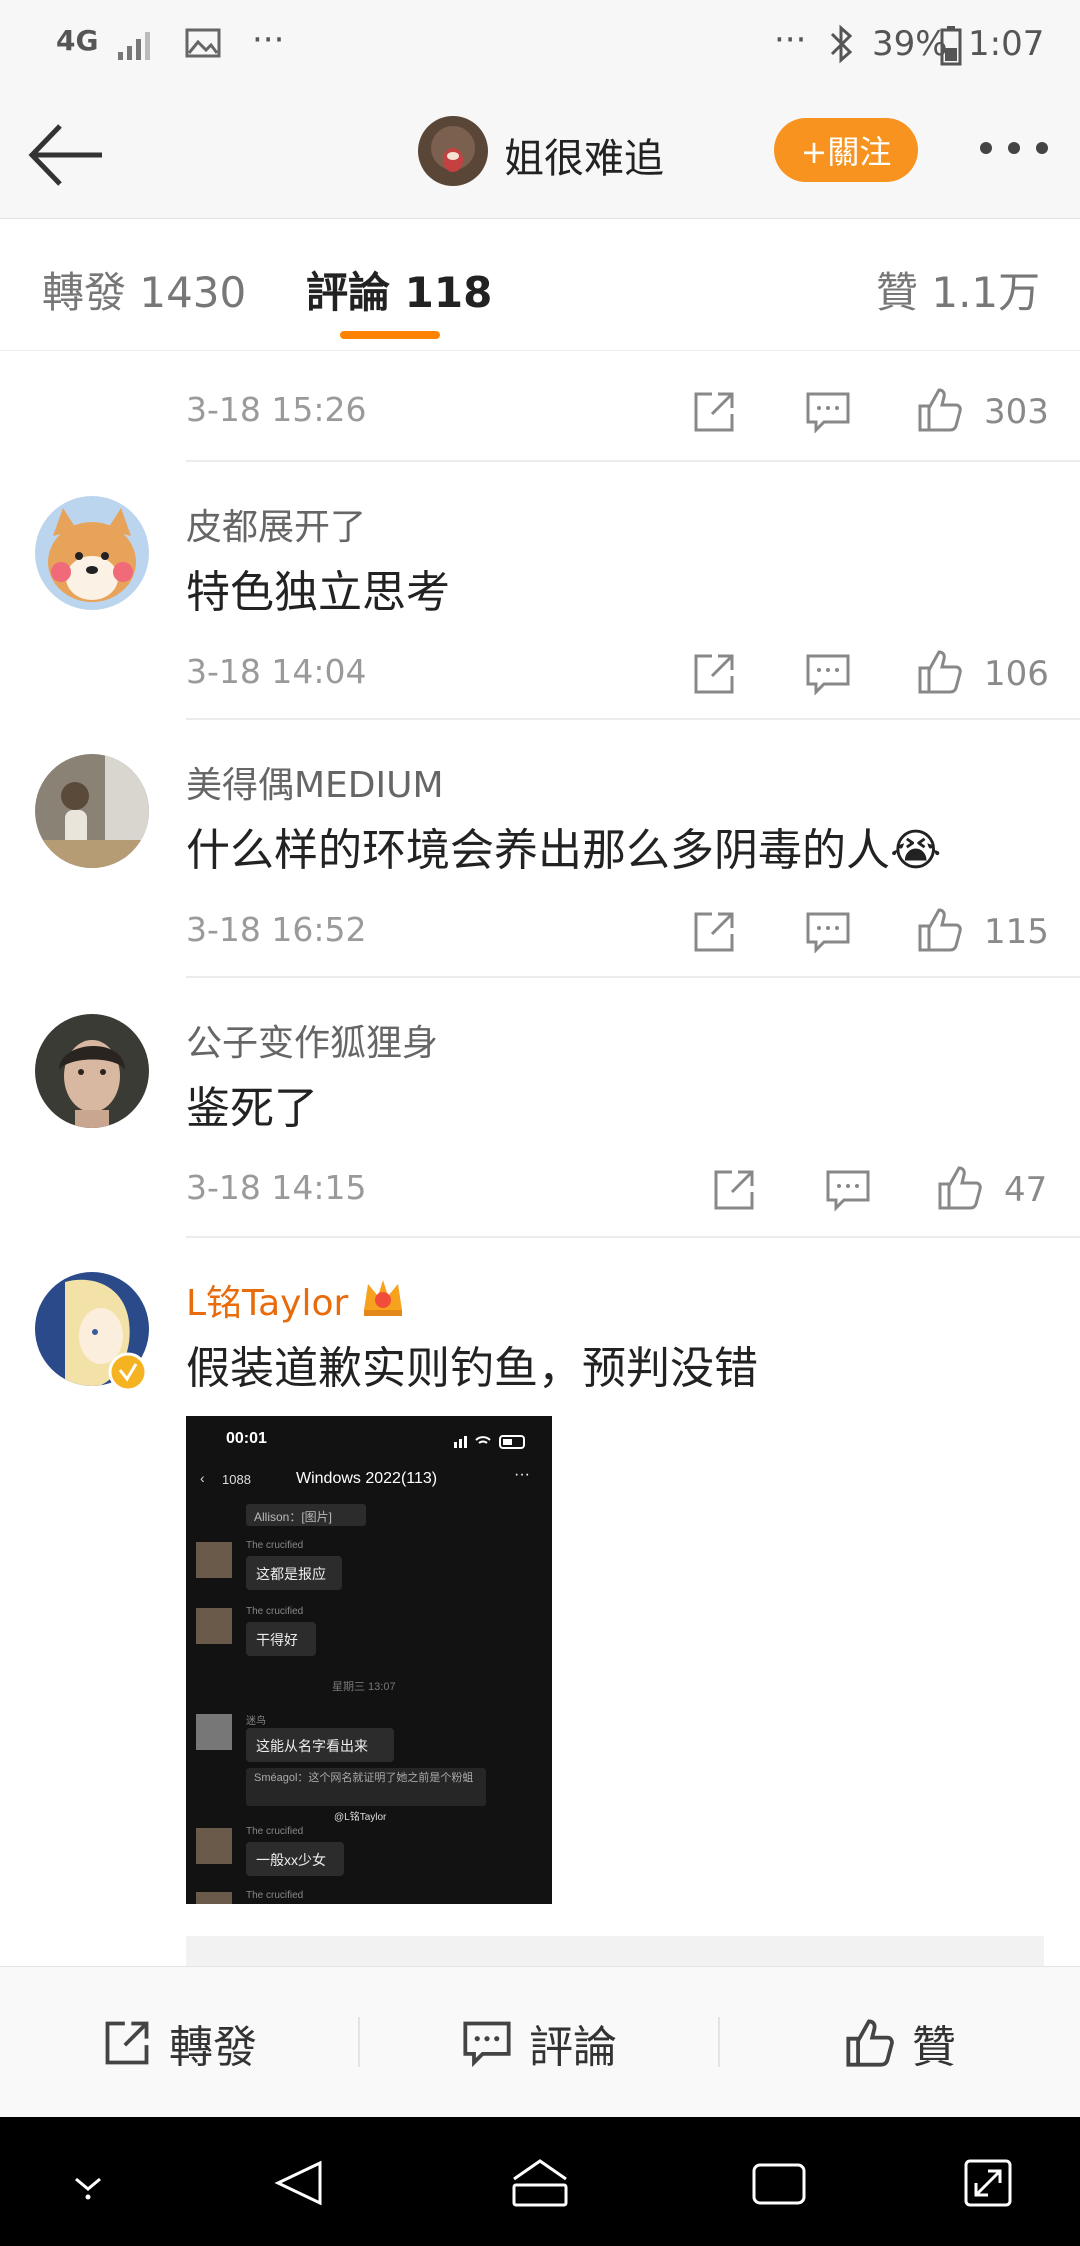 This screenshot has width=1080, height=2246. Describe the element at coordinates (291, 1860) in the screenshot. I see `image-msg: 一般xx少女` at that location.